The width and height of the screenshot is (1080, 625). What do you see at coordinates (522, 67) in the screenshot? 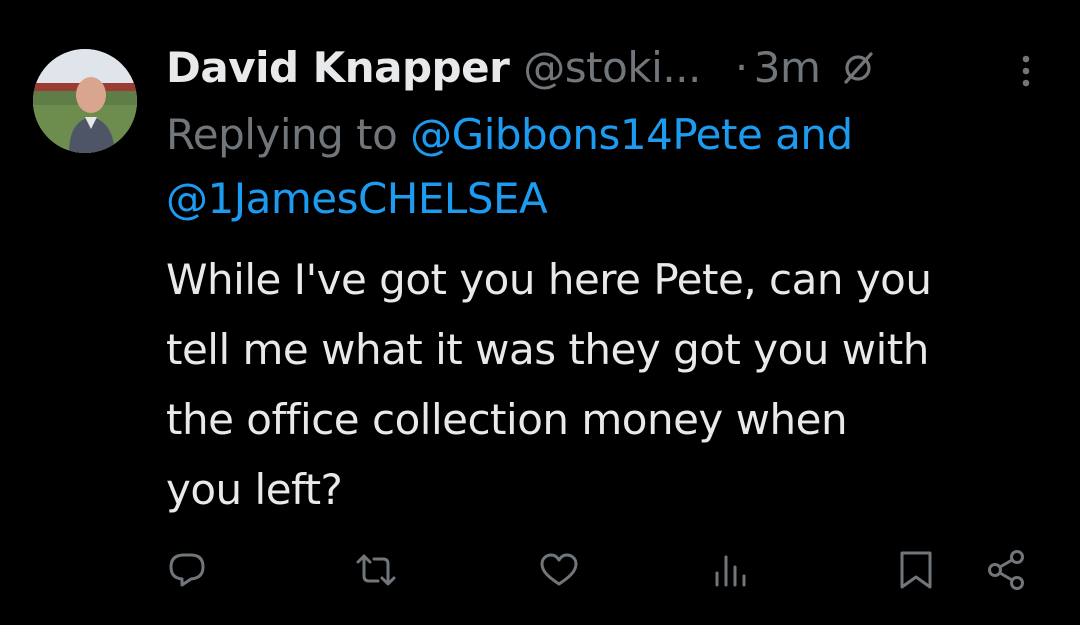
I see `tweet-header: David Knapper @stoki... · 3m` at bounding box center [522, 67].